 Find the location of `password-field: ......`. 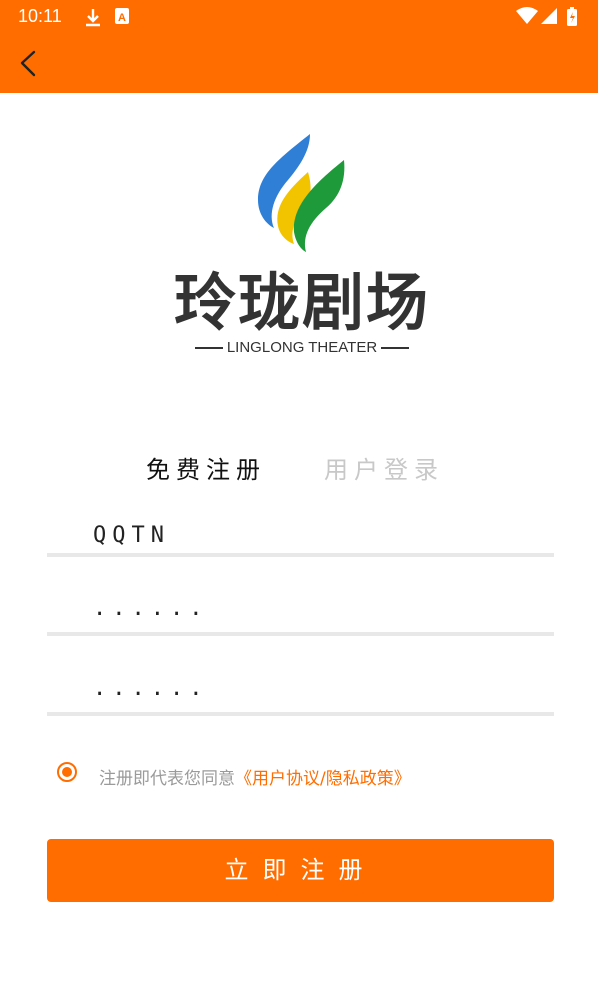

password-field: ...... is located at coordinates (150, 608).